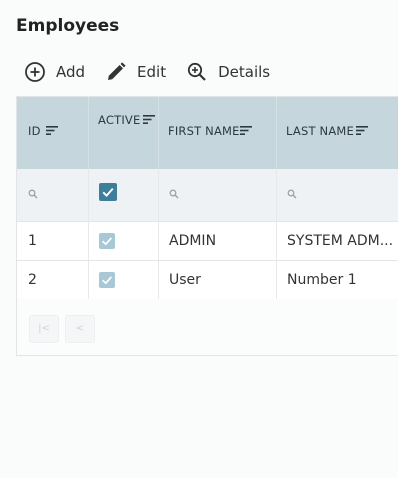 This screenshot has height=478, width=398. I want to click on prev-page-button: <, so click(80, 329).